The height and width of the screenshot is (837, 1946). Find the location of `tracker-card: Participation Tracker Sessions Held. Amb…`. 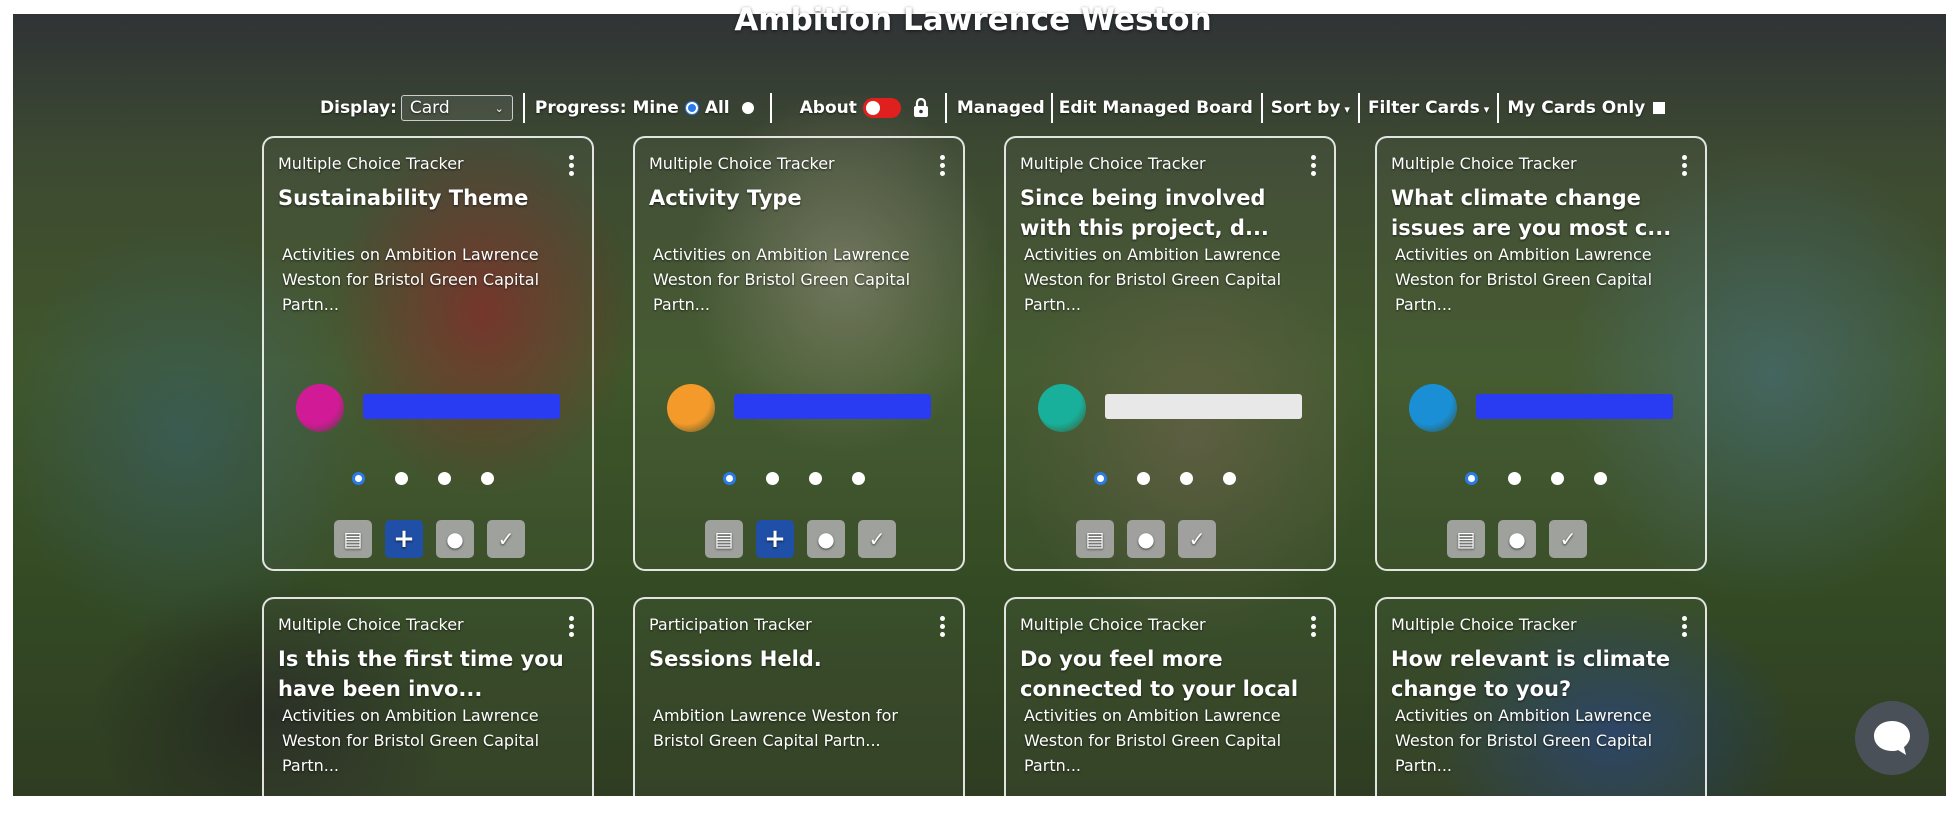

tracker-card: Participation Tracker Sessions Held. Amb… is located at coordinates (799, 717).